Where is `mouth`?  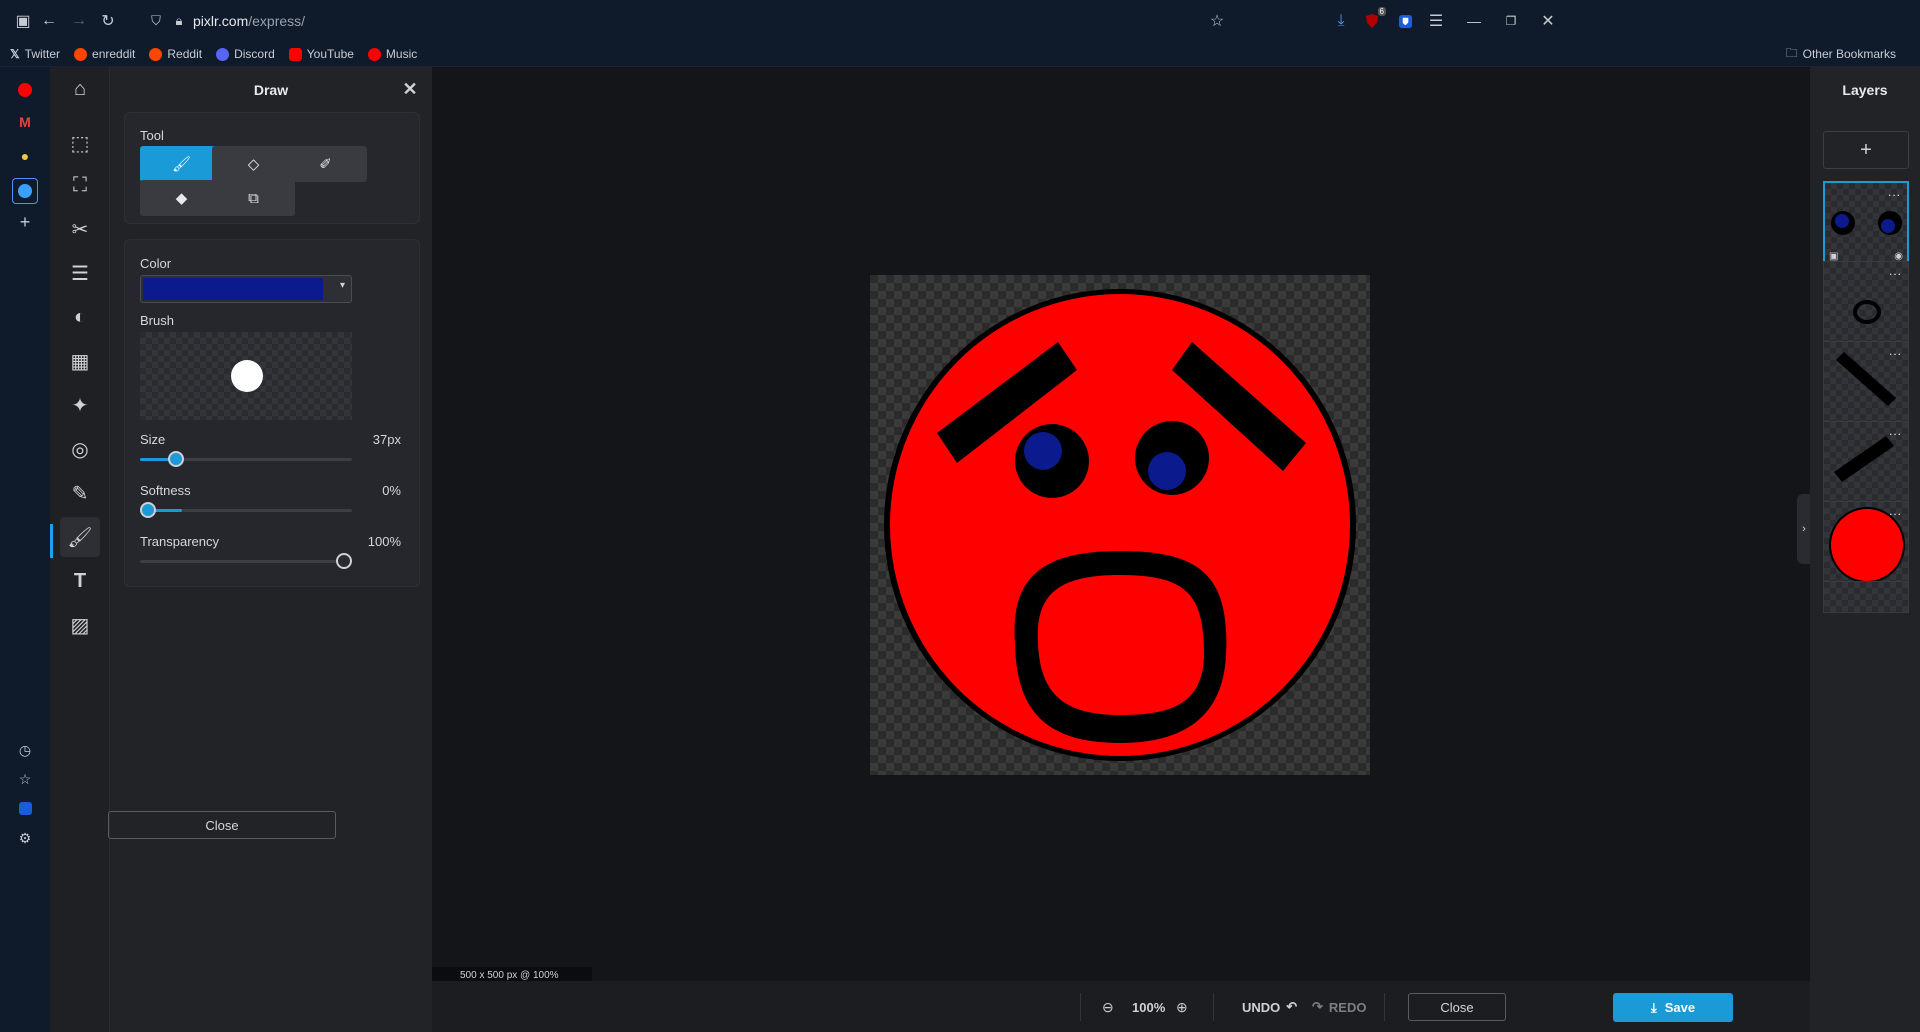 mouth is located at coordinates (1120, 645).